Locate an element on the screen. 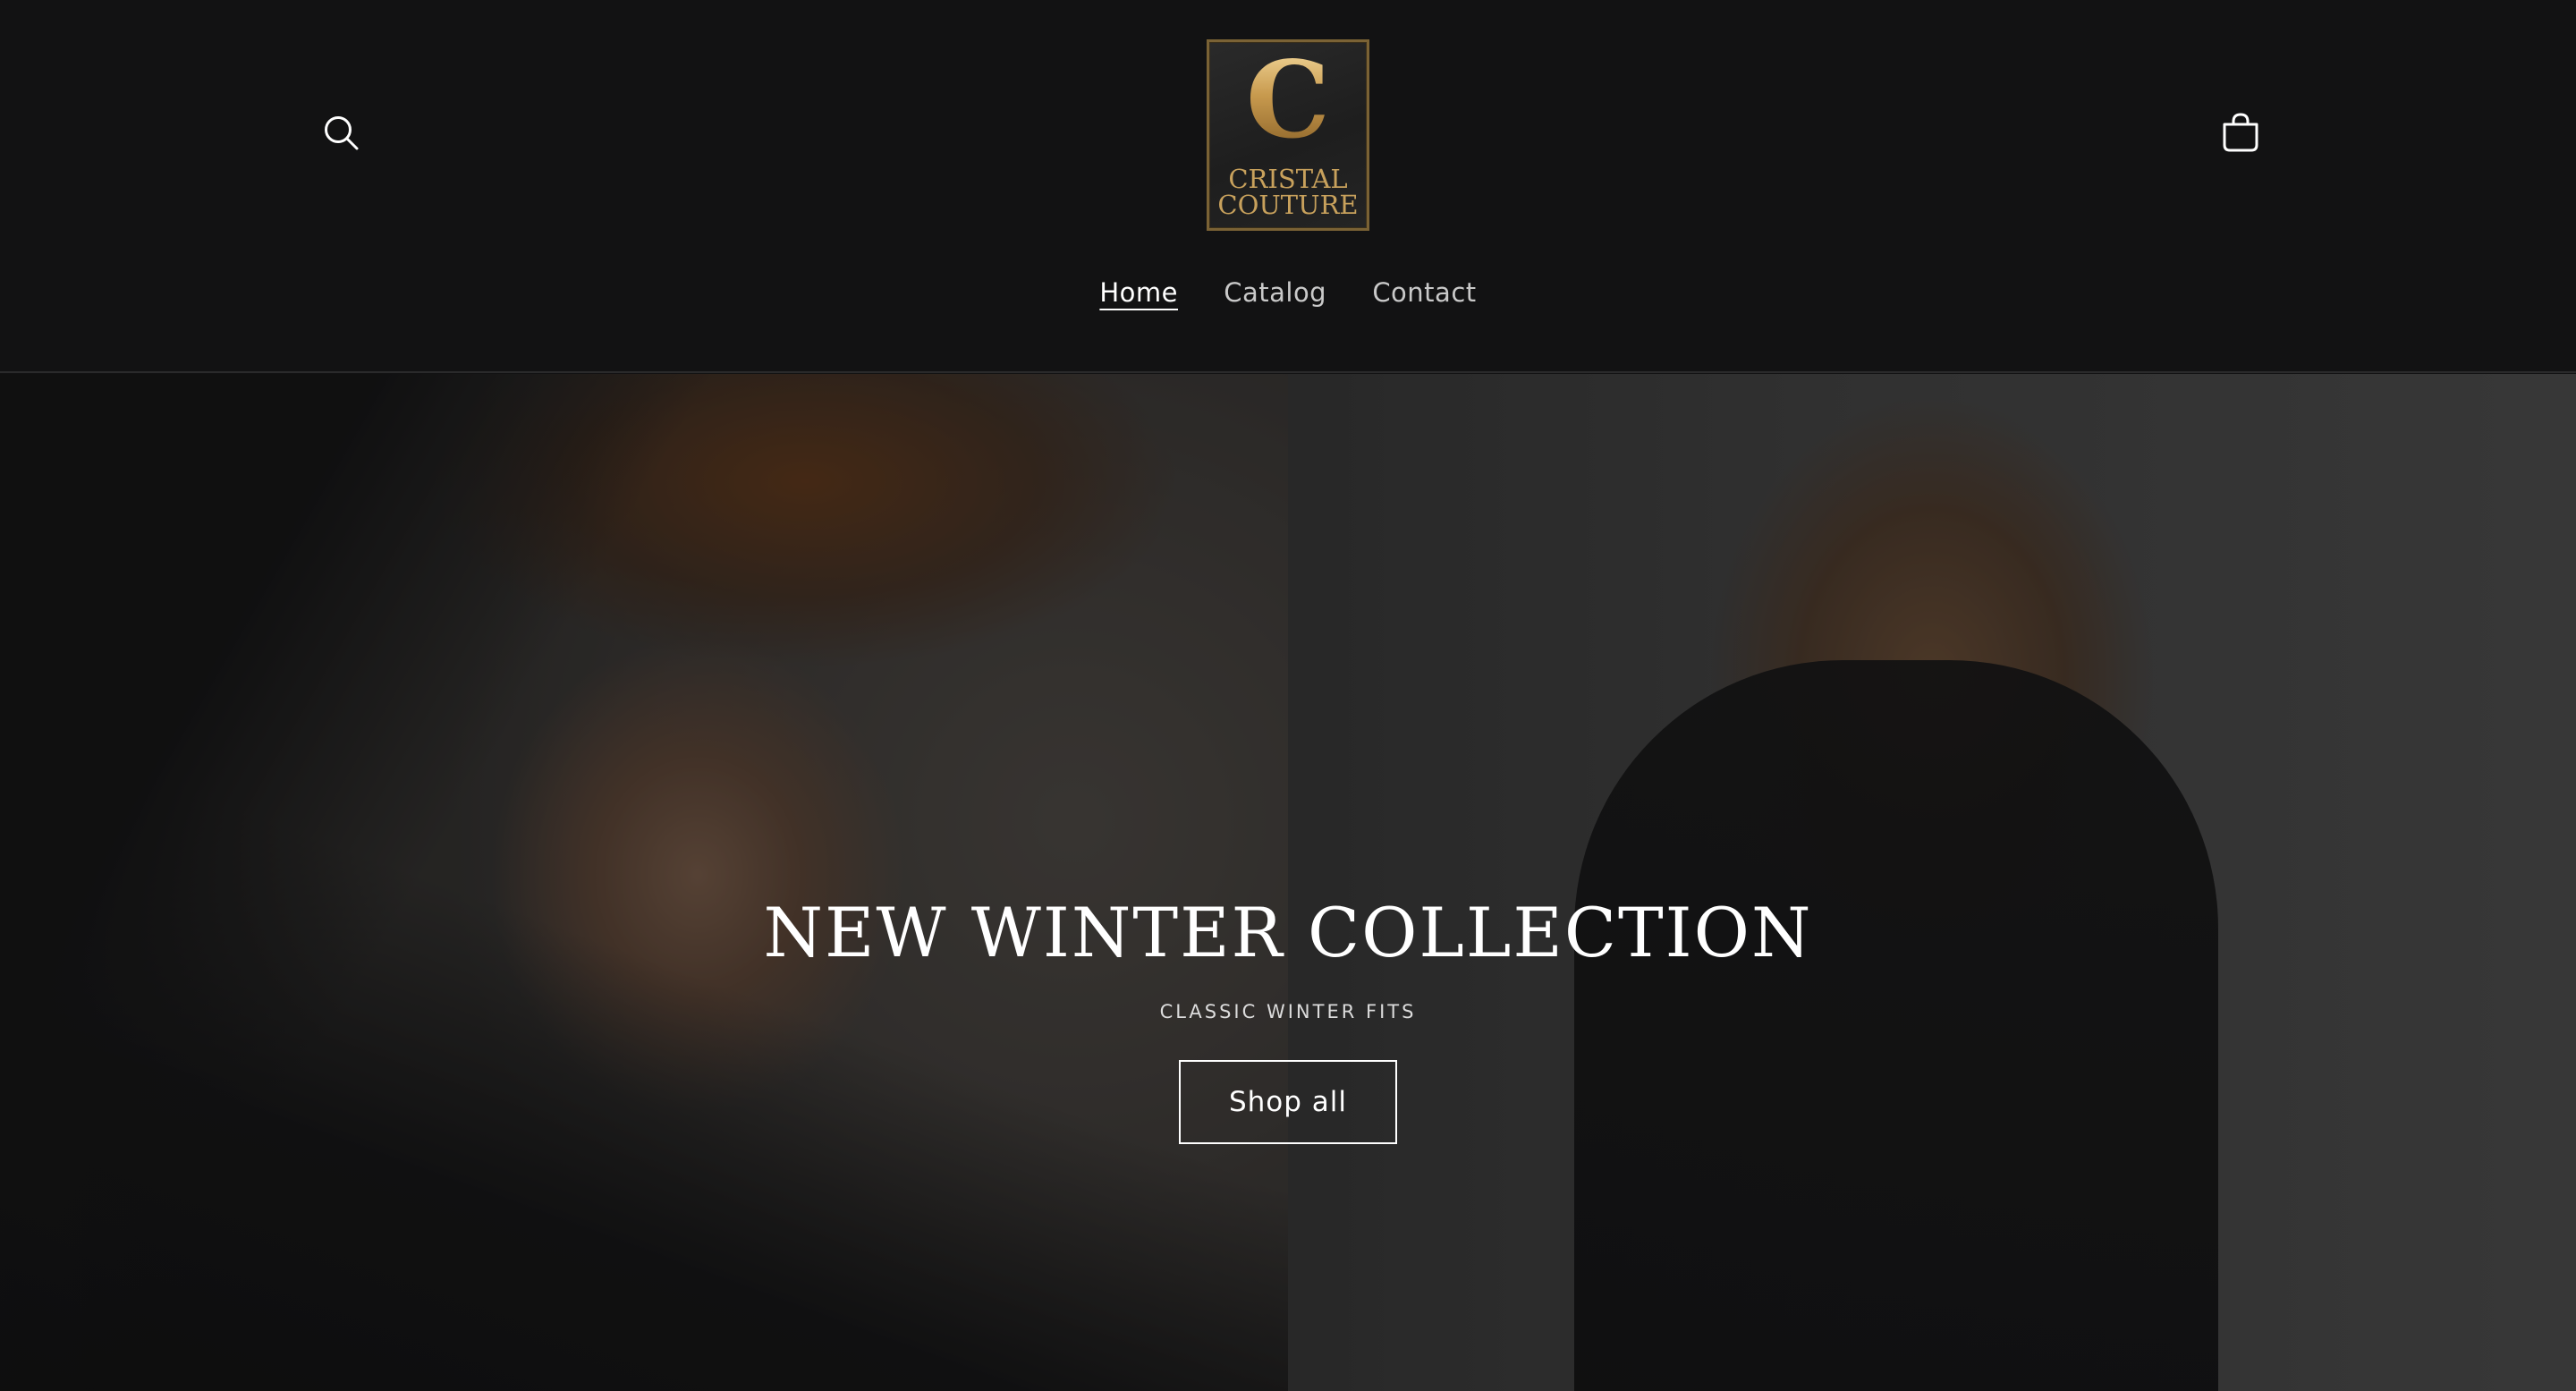  nav-contact: Contact is located at coordinates (1424, 292).